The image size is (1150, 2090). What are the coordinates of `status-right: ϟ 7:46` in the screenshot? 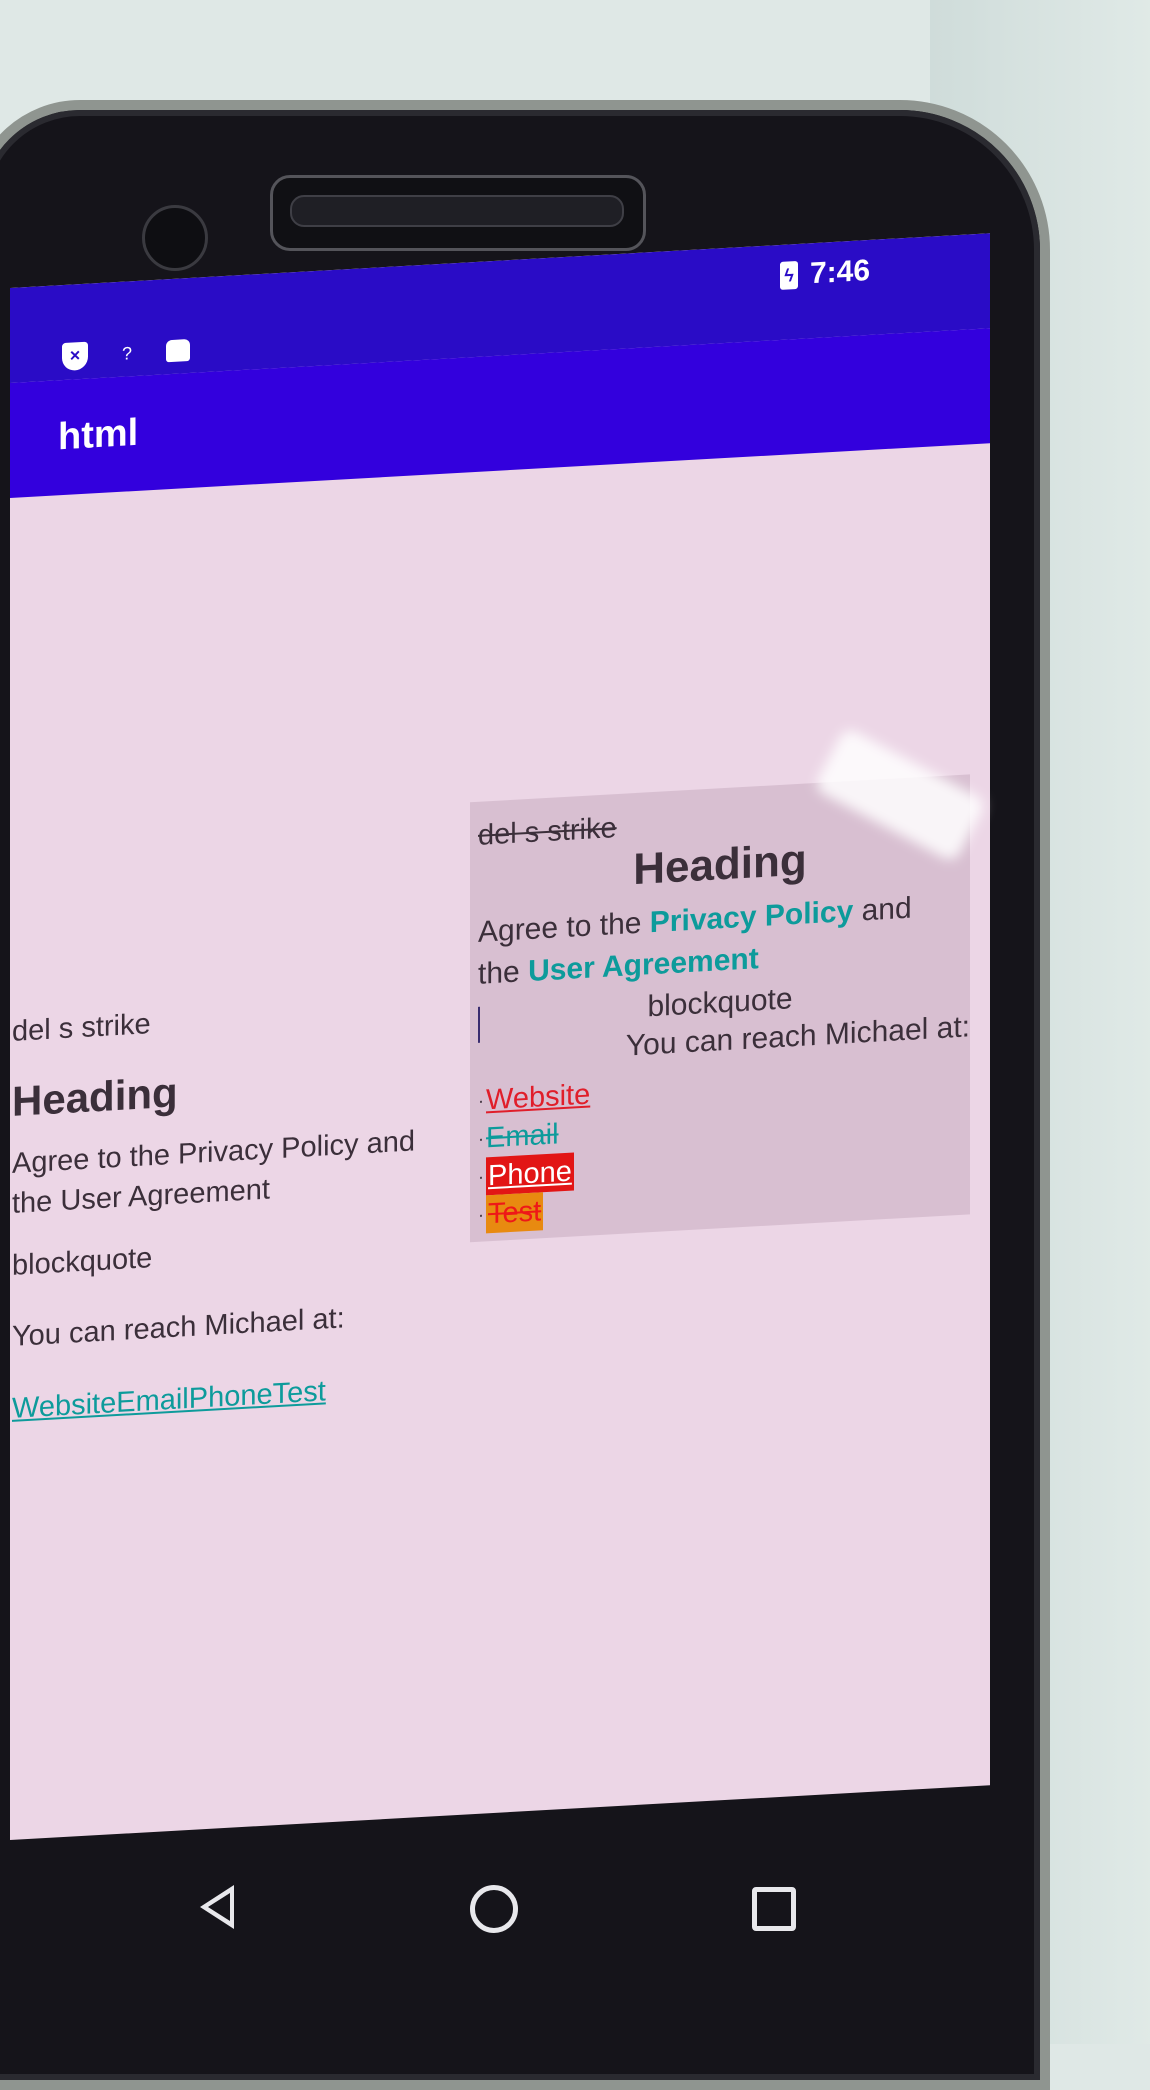 It's located at (824, 273).